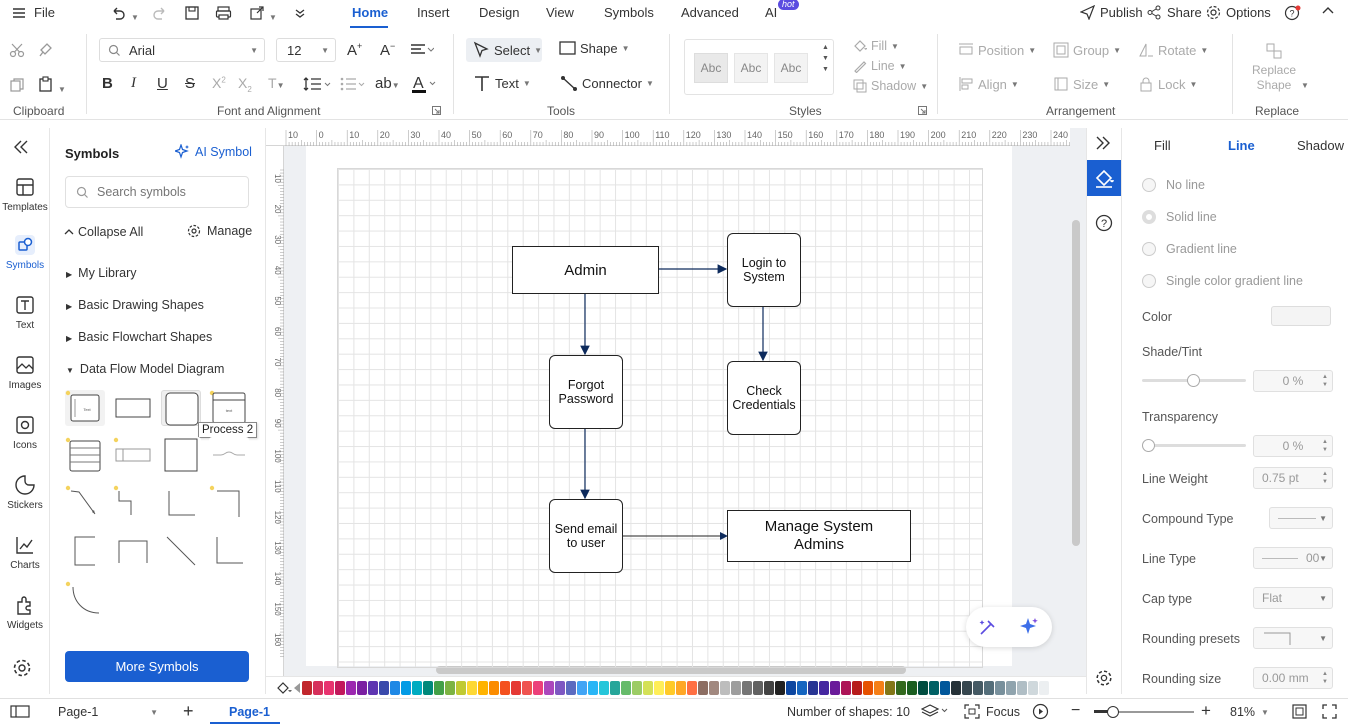 This screenshot has width=1348, height=724. What do you see at coordinates (1293, 478) in the screenshot?
I see `line-weight-field: 0.75 pt ▲ ▼` at bounding box center [1293, 478].